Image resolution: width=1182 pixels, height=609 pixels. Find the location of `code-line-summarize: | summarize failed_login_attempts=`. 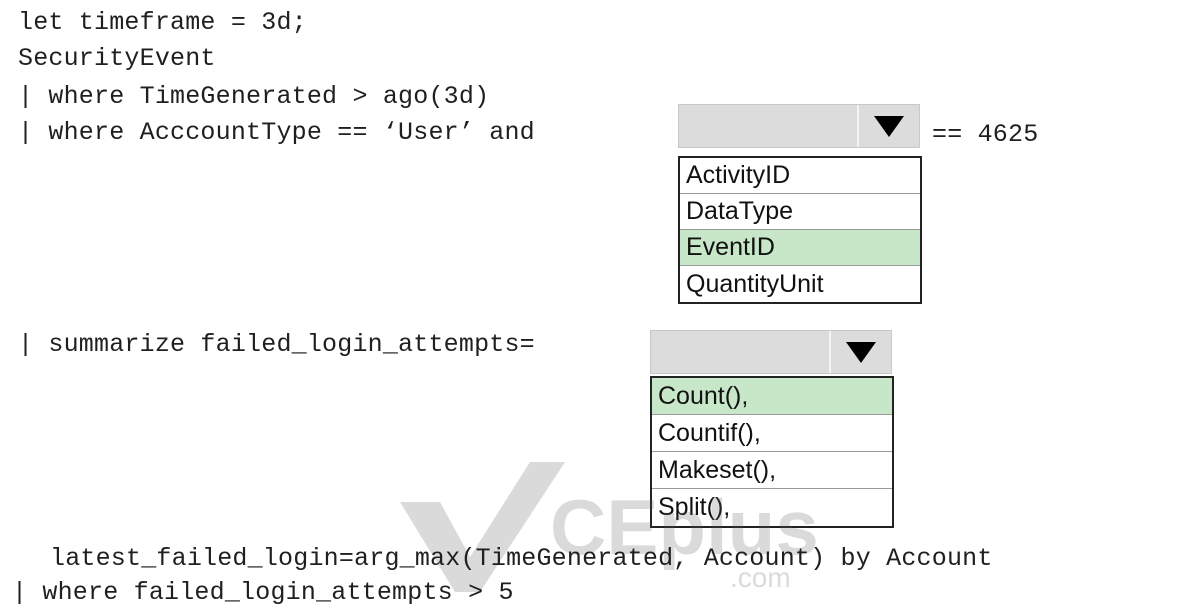

code-line-summarize: | summarize failed_login_attempts= is located at coordinates (276, 344).